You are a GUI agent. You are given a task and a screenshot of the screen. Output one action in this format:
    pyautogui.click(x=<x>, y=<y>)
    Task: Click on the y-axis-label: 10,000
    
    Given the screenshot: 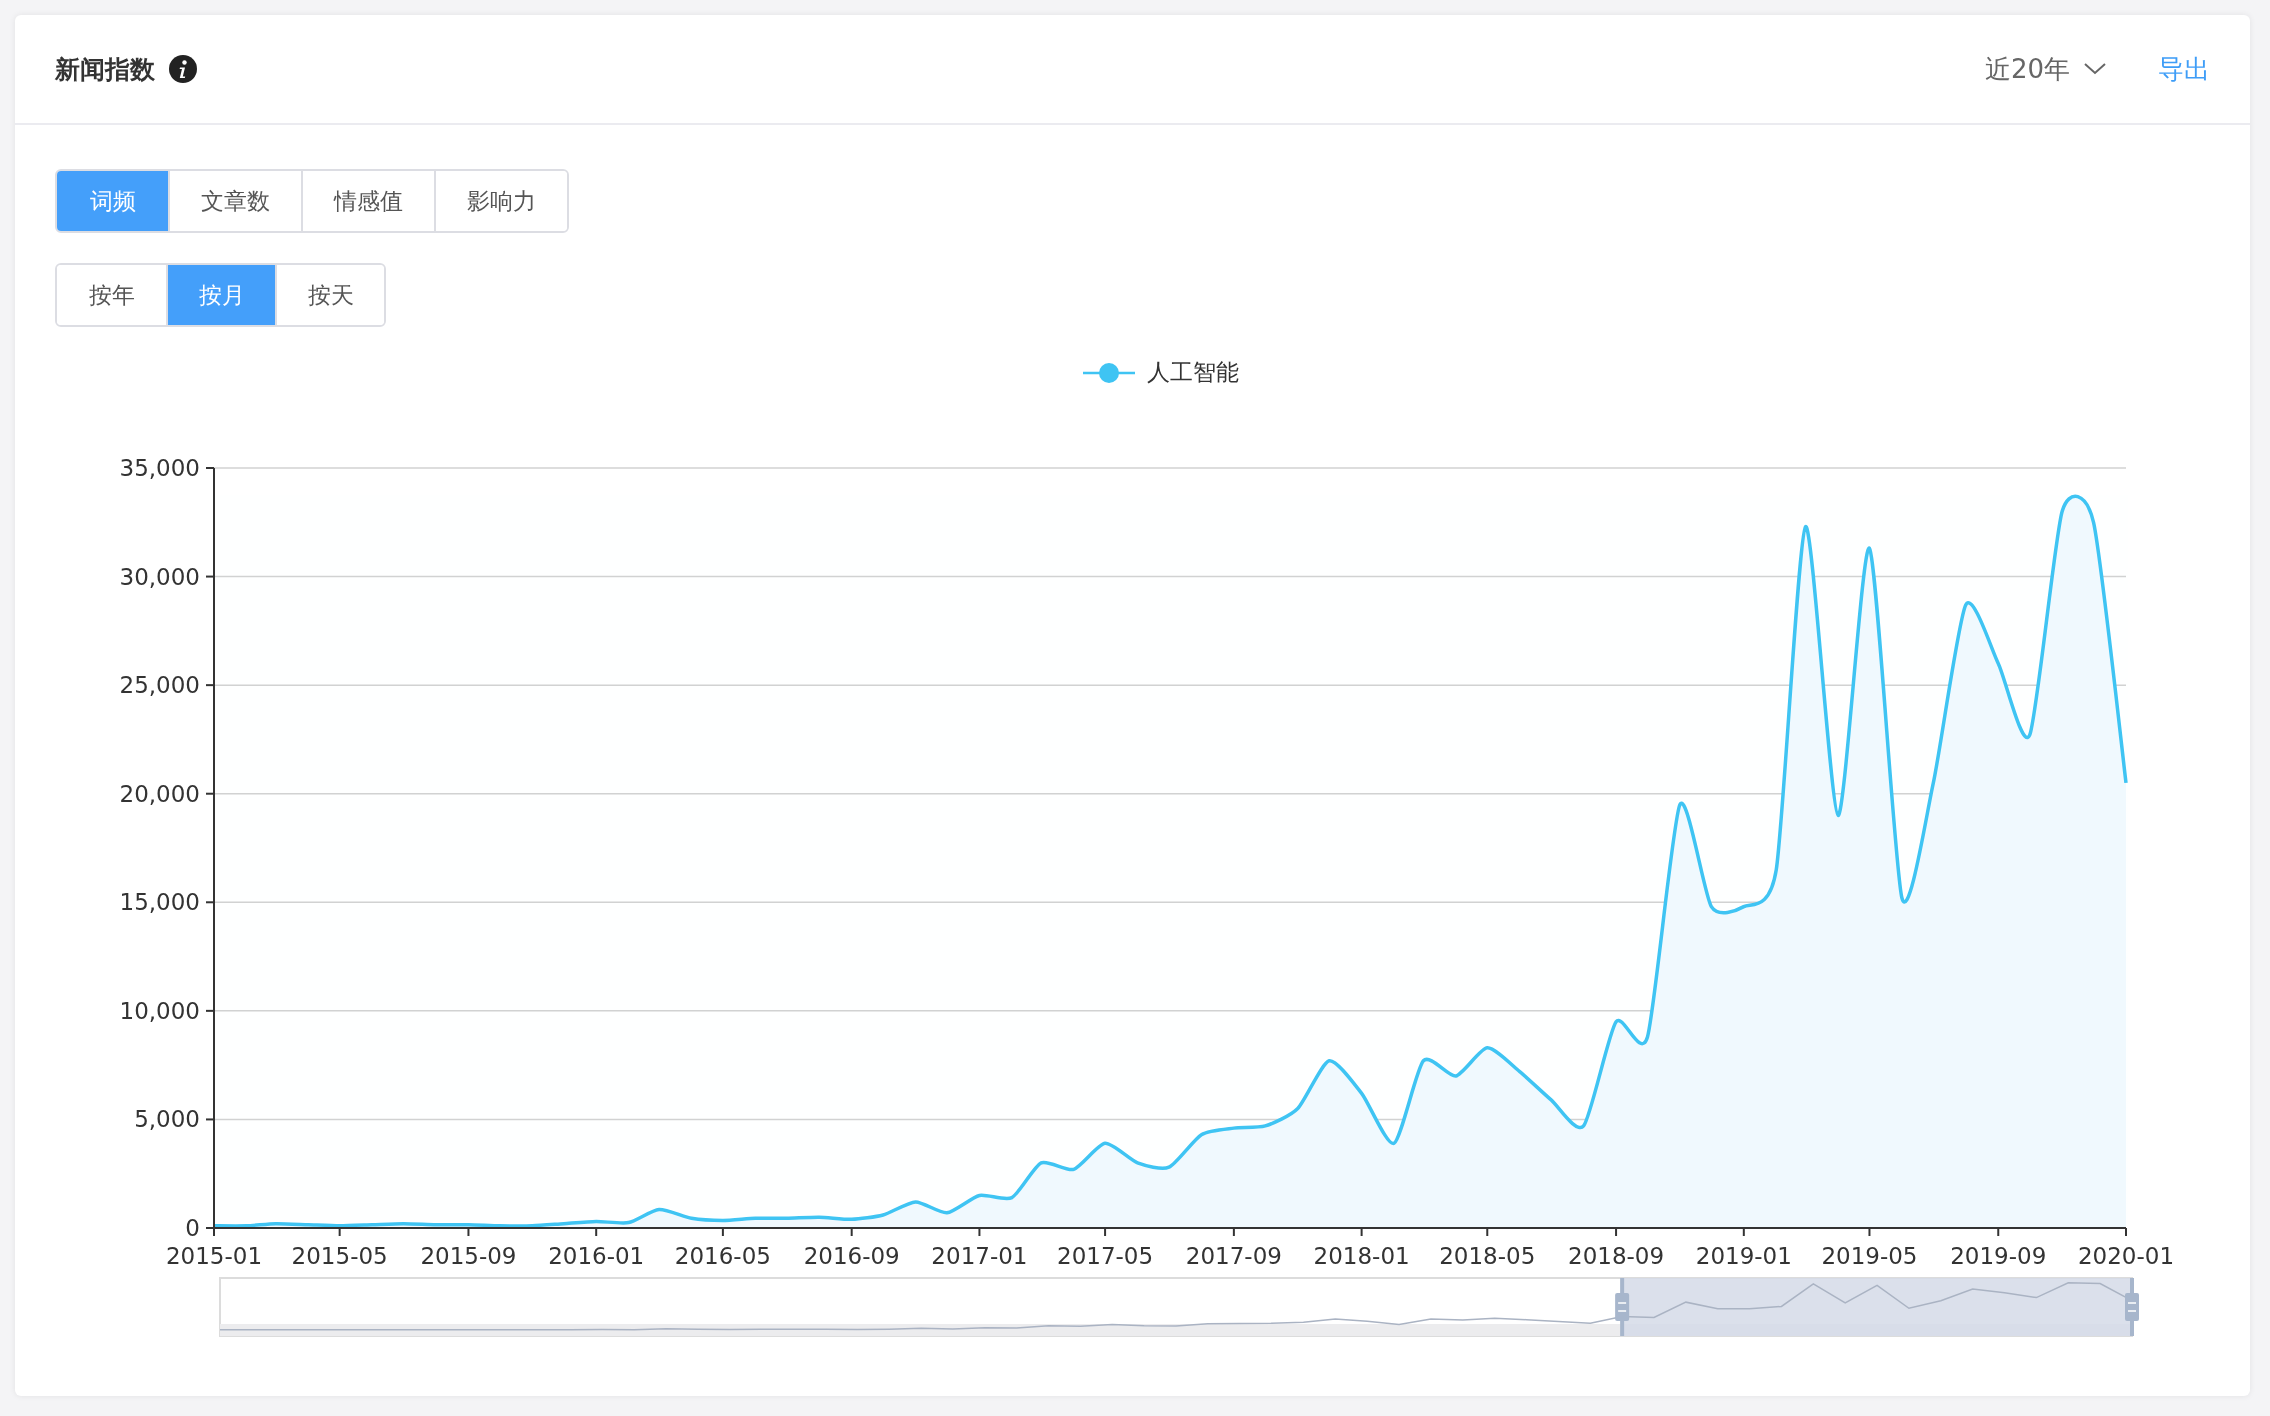 What is the action you would take?
    pyautogui.click(x=159, y=1010)
    